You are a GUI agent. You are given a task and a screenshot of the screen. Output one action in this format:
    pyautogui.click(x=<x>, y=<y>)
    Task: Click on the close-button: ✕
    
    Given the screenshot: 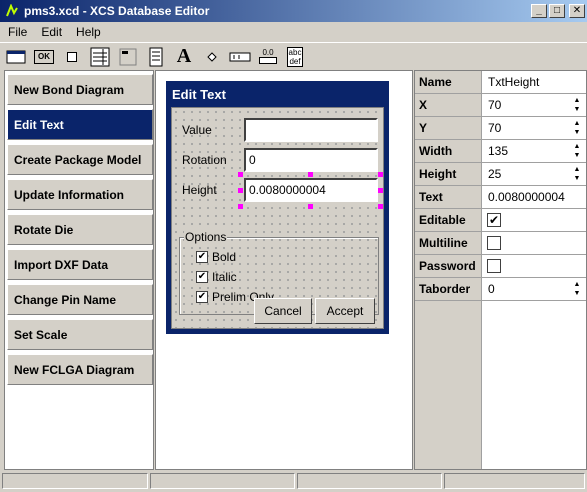 What is the action you would take?
    pyautogui.click(x=577, y=11)
    